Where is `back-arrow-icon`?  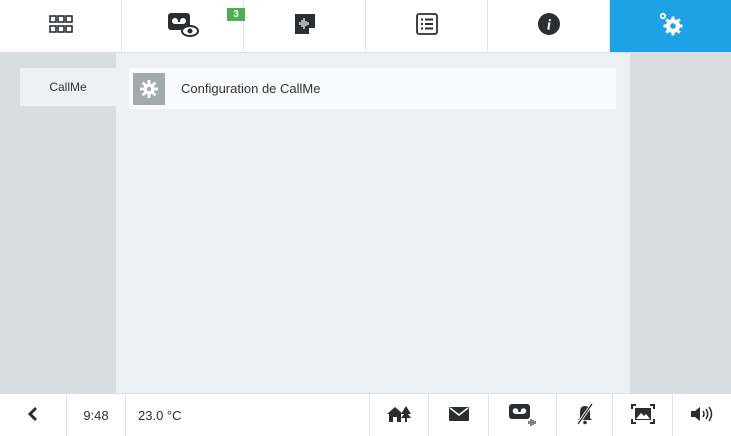
back-arrow-icon is located at coordinates (33, 415).